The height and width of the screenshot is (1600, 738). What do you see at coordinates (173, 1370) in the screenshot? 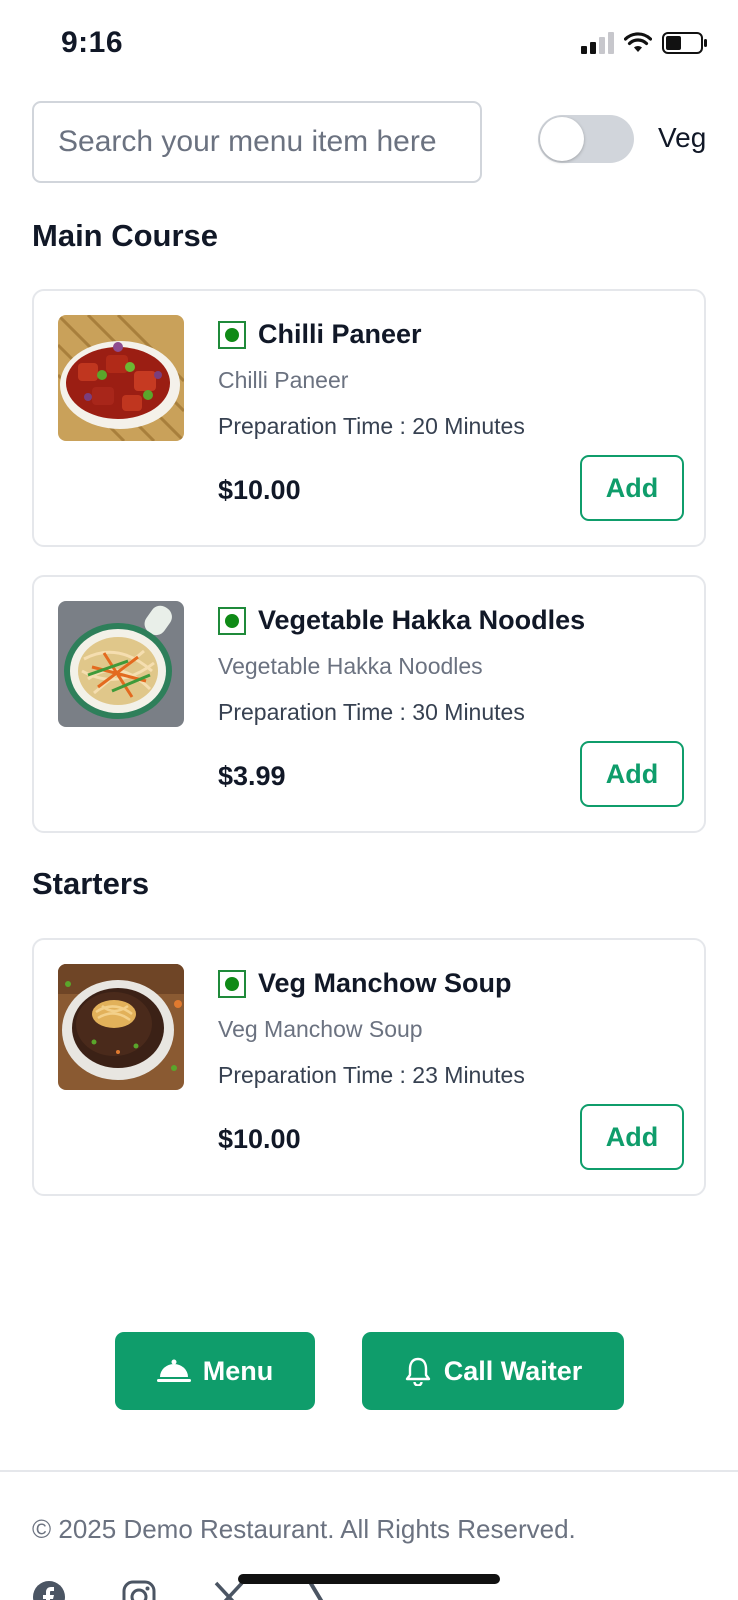
I see `cloche-icon` at bounding box center [173, 1370].